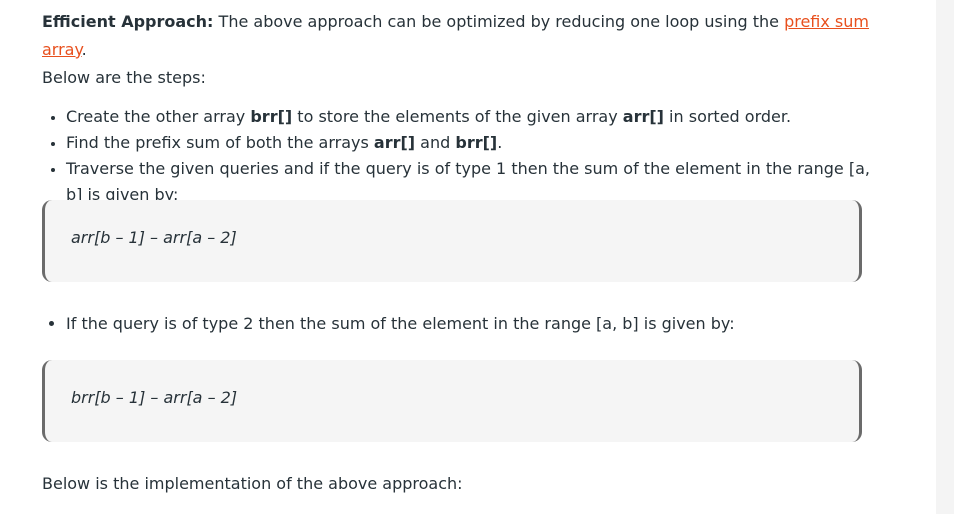 This screenshot has height=514, width=954. What do you see at coordinates (457, 116) in the screenshot?
I see `step-text: to store the elements of the given array` at bounding box center [457, 116].